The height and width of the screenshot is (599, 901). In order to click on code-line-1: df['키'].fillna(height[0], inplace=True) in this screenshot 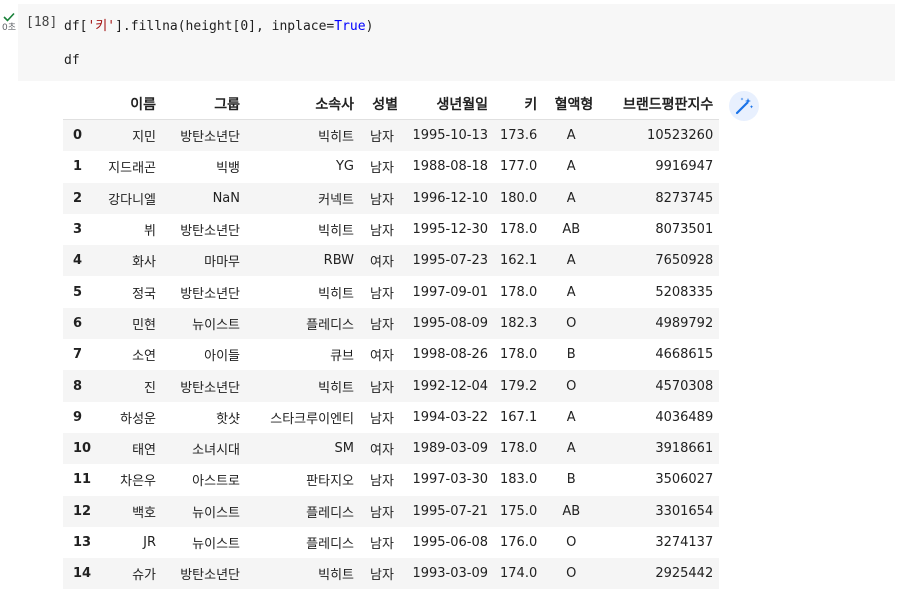, I will do `click(218, 24)`.